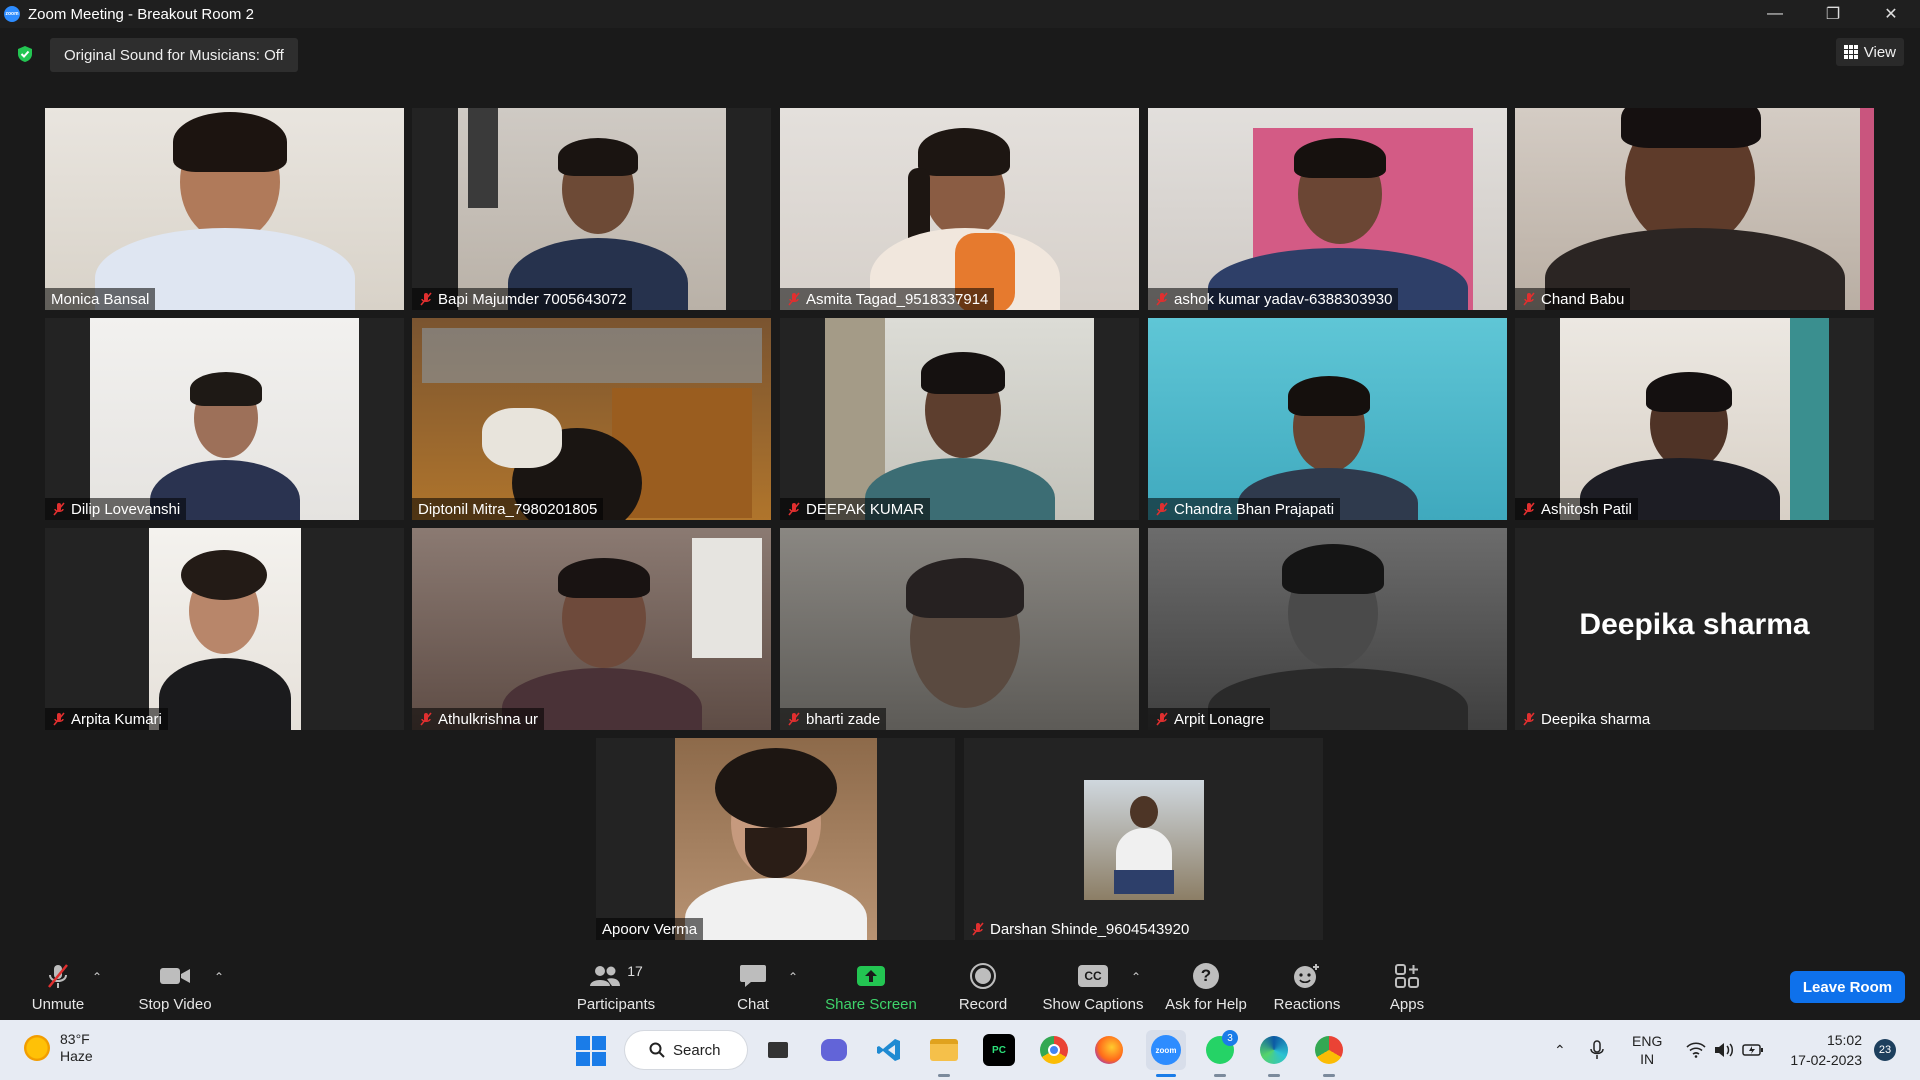  Describe the element at coordinates (1093, 988) in the screenshot. I see `show-captions-button: CC Show Captions` at that location.